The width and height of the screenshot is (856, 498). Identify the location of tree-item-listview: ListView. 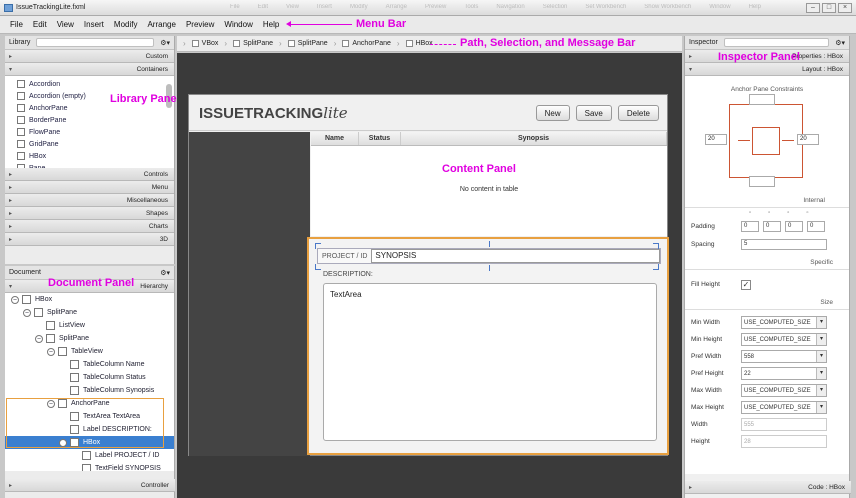
(89, 325).